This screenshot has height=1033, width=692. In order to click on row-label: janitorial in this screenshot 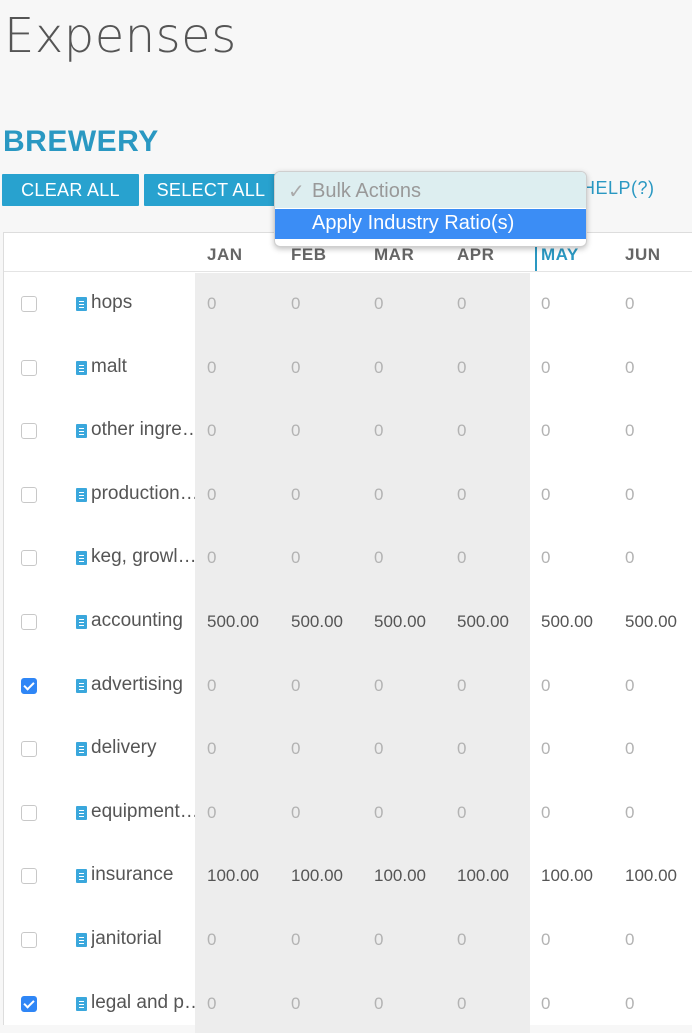, I will do `click(143, 939)`.